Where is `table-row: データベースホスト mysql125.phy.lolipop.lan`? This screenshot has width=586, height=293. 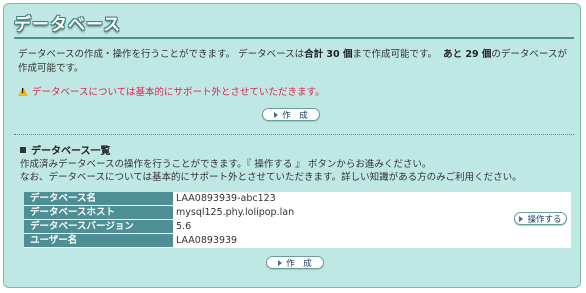 table-row: データベースホスト mysql125.phy.lolipop.lan is located at coordinates (297, 213).